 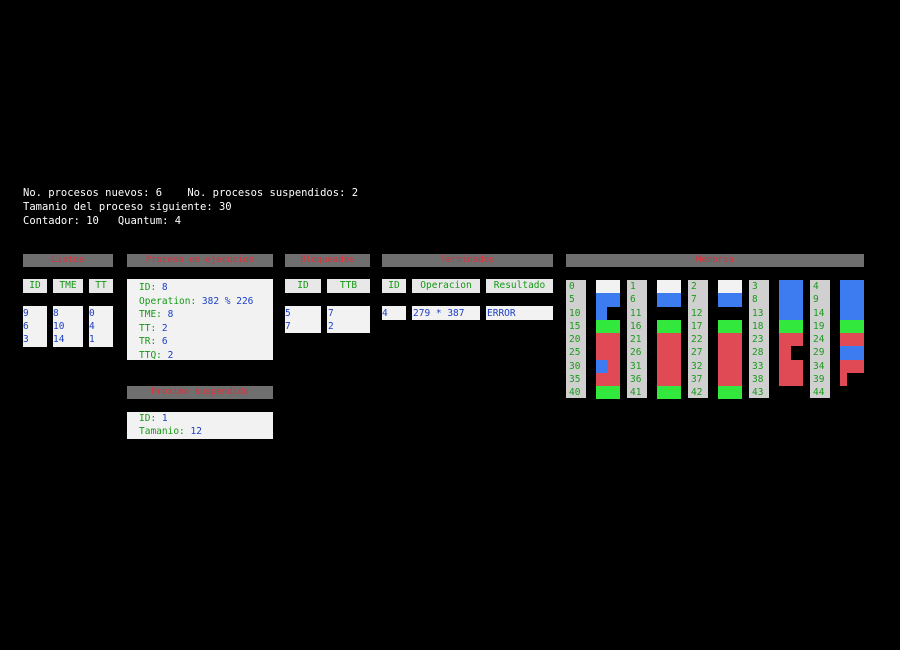 I want to click on listos-cell: 1, so click(x=92, y=339).